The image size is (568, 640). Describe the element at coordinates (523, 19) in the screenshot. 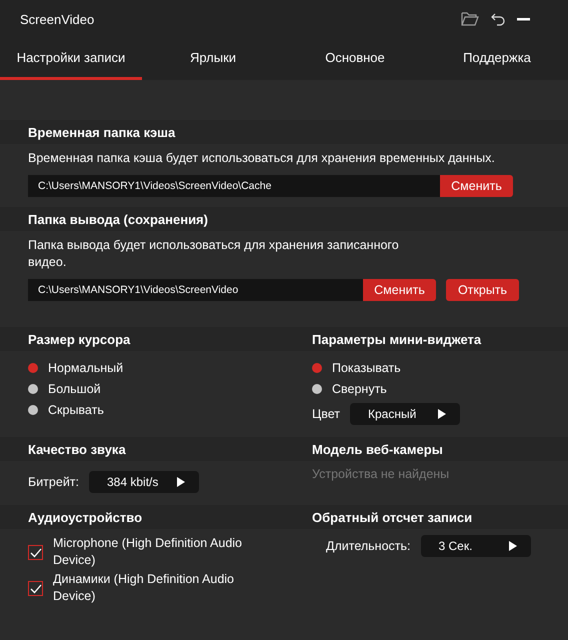

I see `minimize-icon` at that location.